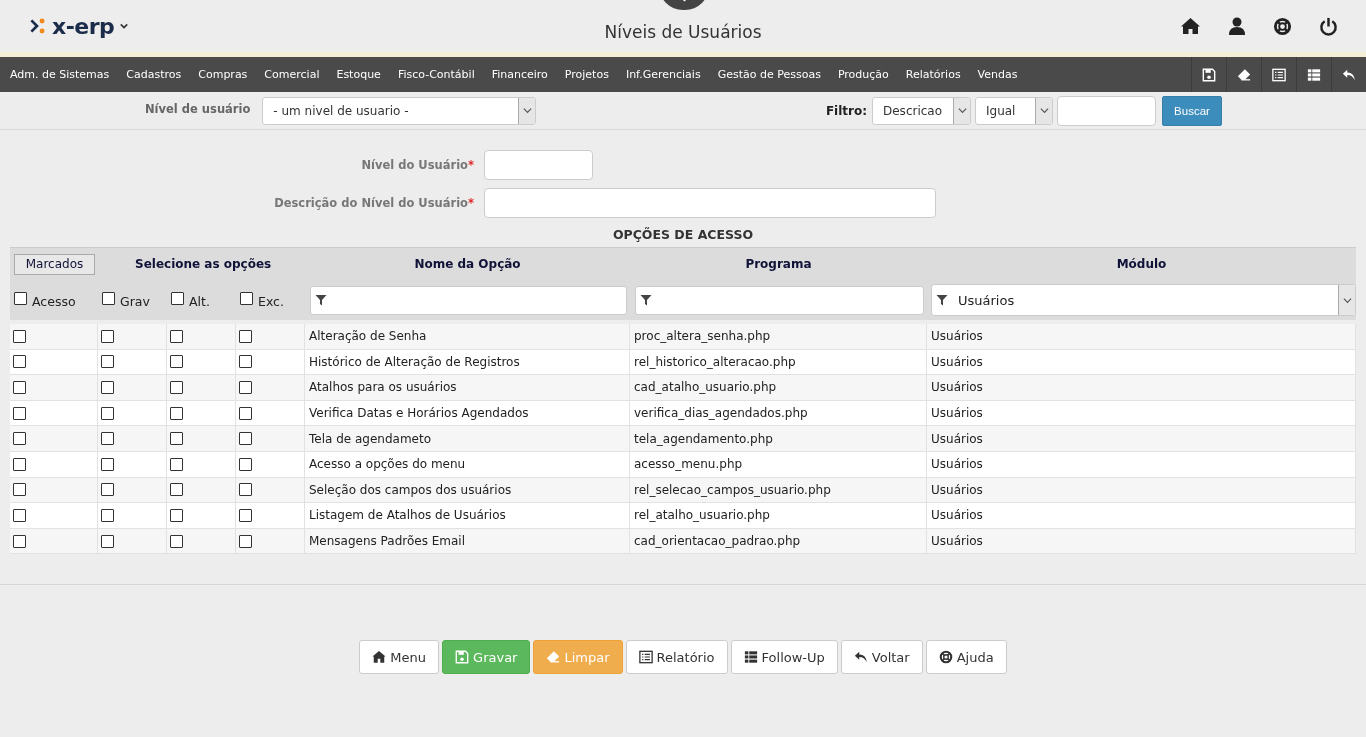 The height and width of the screenshot is (737, 1366). What do you see at coordinates (436, 74) in the screenshot?
I see `menu-item: Fisco-Contábil` at bounding box center [436, 74].